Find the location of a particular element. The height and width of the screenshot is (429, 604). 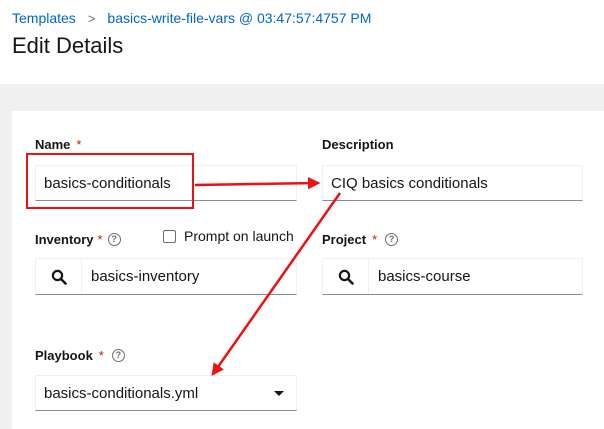

prompt-on-launch-row: Prompt on launch is located at coordinates (228, 236).